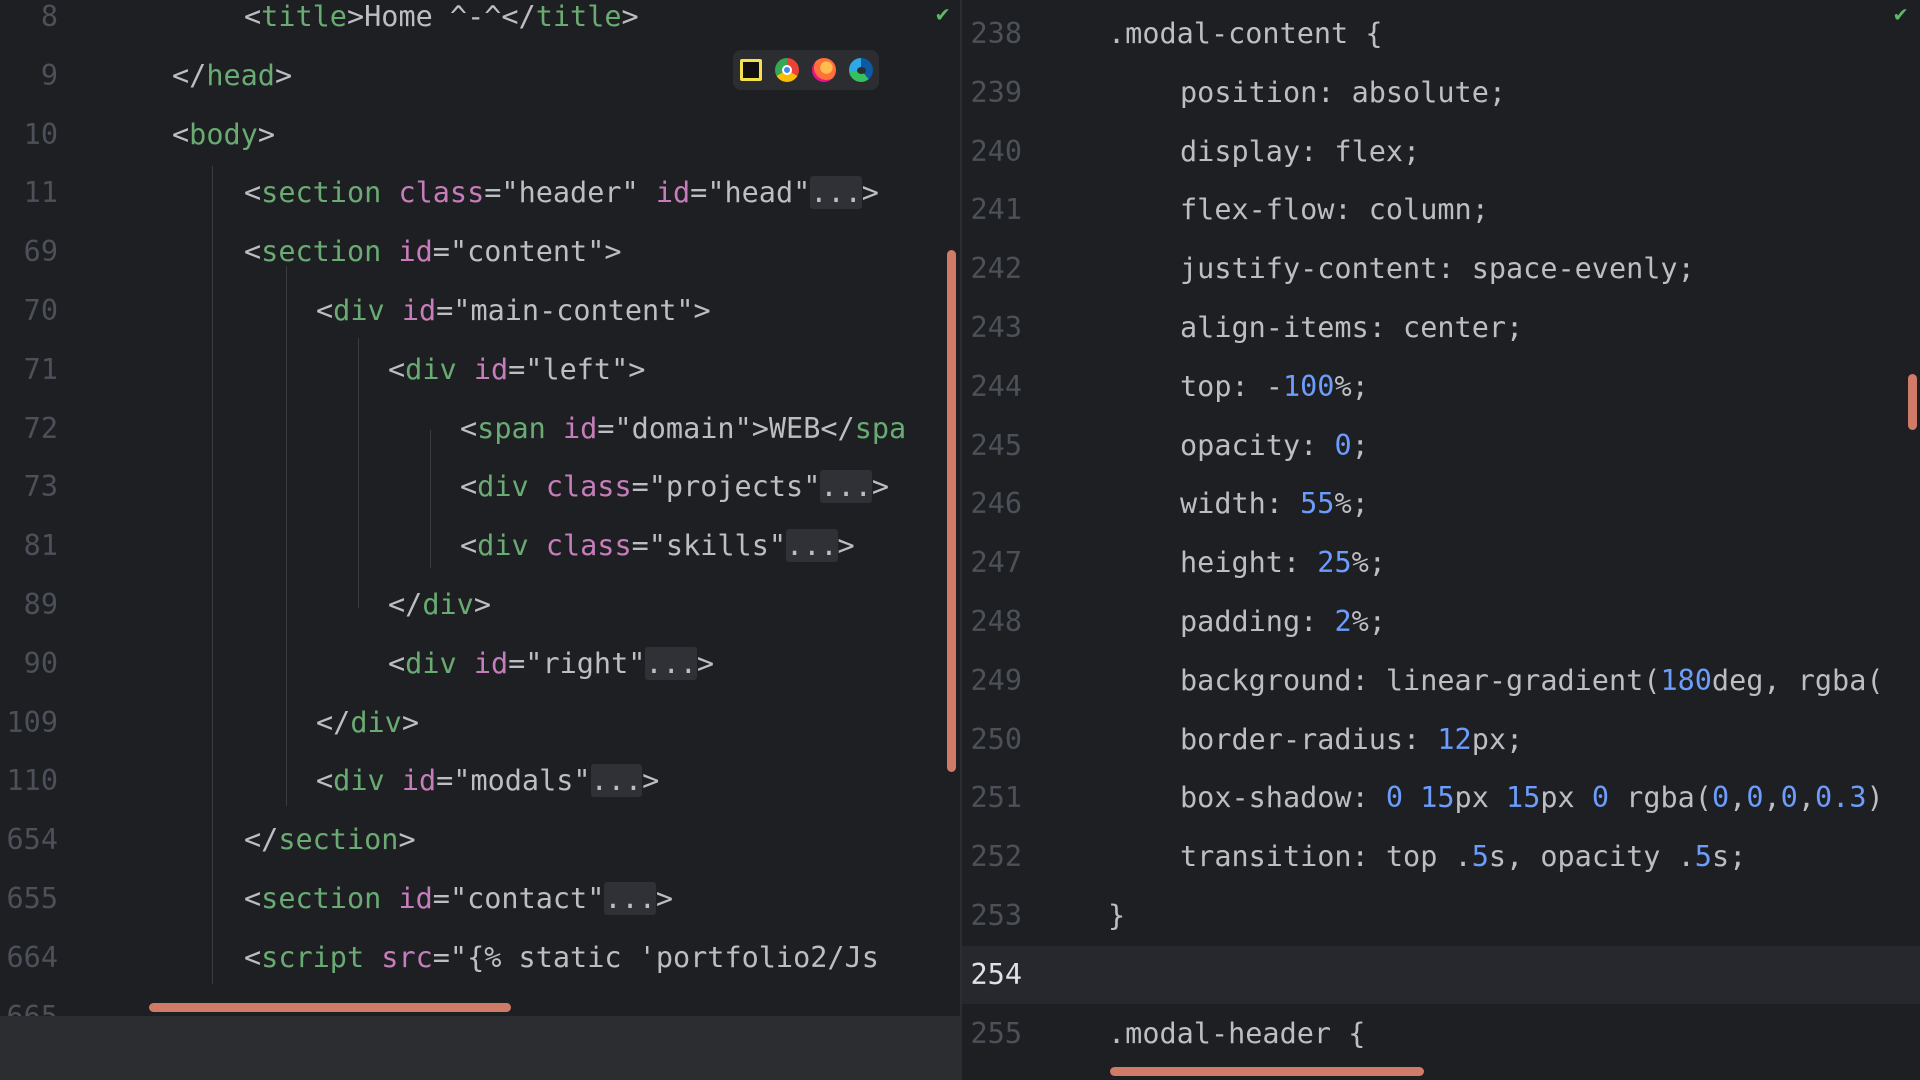 This screenshot has width=1920, height=1080. What do you see at coordinates (1912, 402) in the screenshot?
I see `vertical-scrollbar-right` at bounding box center [1912, 402].